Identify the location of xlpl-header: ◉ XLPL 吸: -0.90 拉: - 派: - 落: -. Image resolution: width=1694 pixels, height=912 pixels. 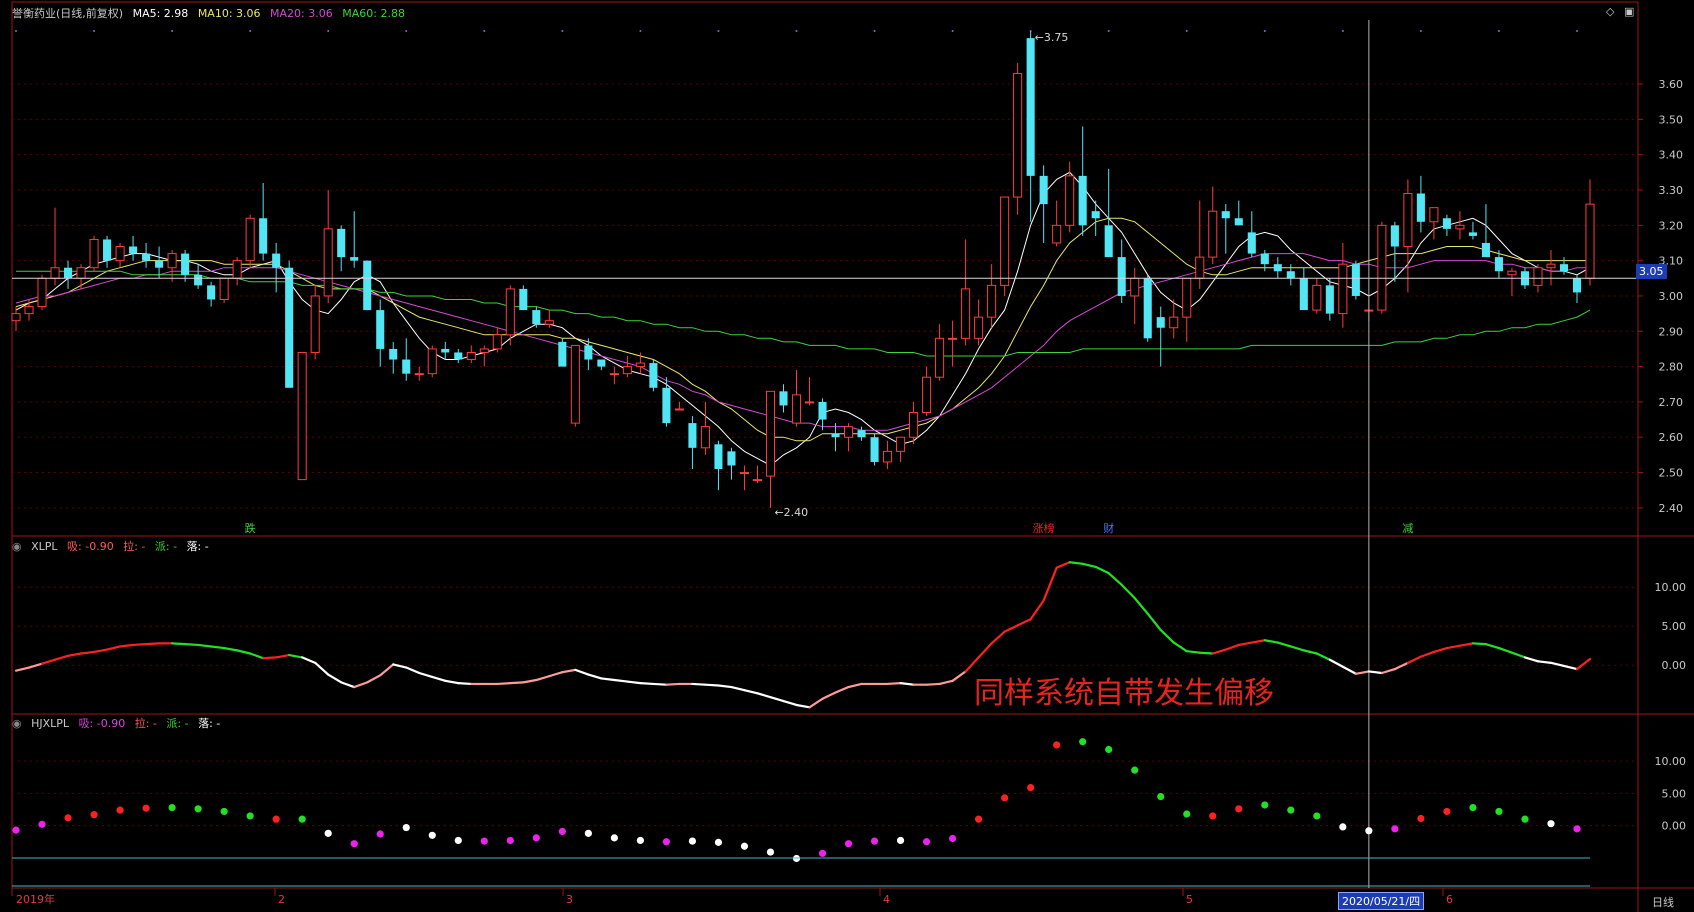
(113, 546).